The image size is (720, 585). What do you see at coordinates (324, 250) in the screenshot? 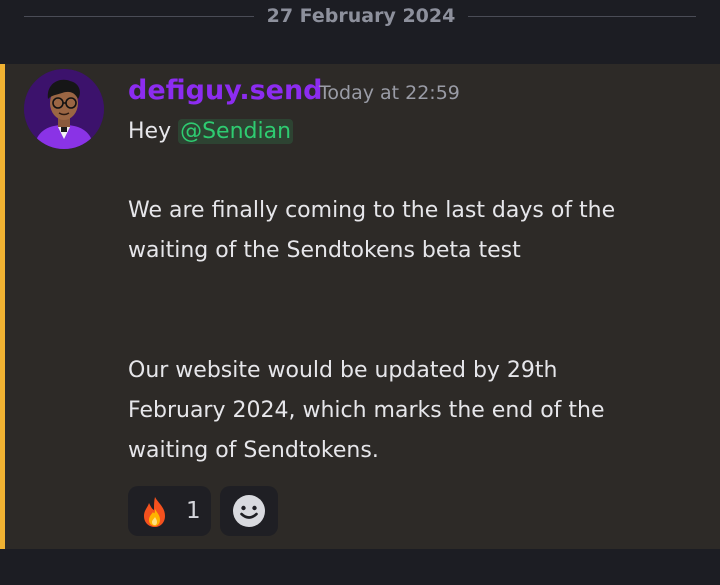
I see `message-text-line: waiting of the Sendtokens beta test` at bounding box center [324, 250].